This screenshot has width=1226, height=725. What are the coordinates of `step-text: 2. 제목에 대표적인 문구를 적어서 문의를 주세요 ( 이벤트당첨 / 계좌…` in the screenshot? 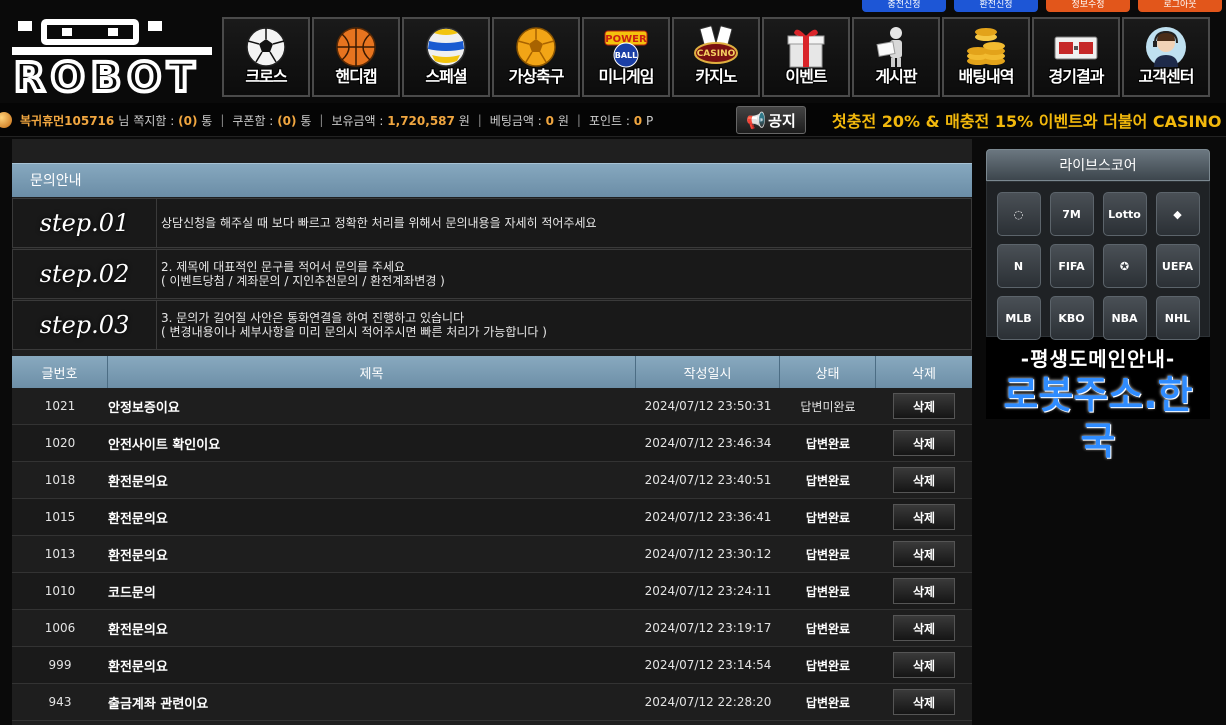 It's located at (303, 274).